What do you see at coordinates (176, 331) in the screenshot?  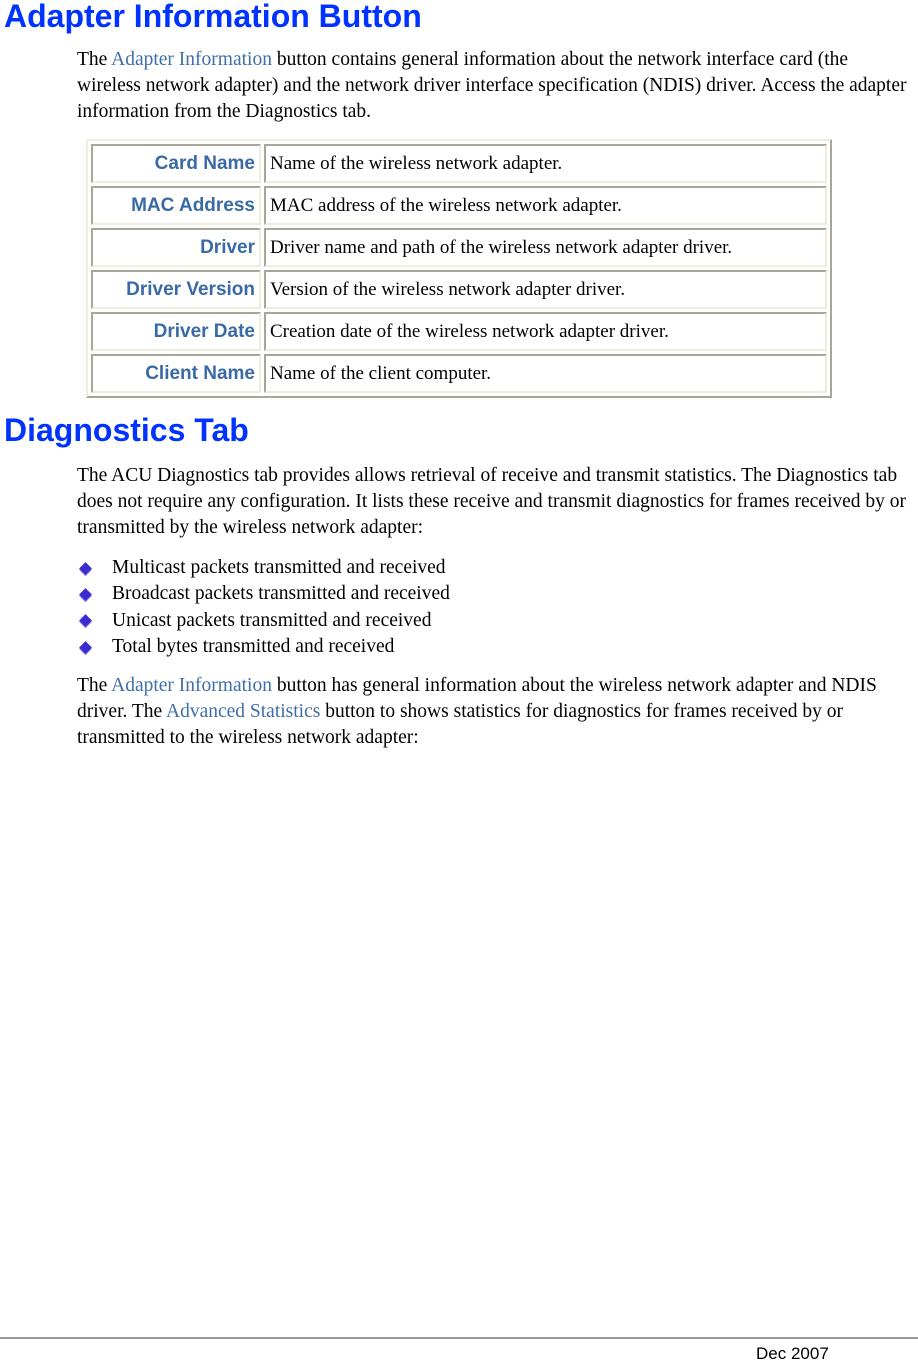 I see `row-label: Driver Date` at bounding box center [176, 331].